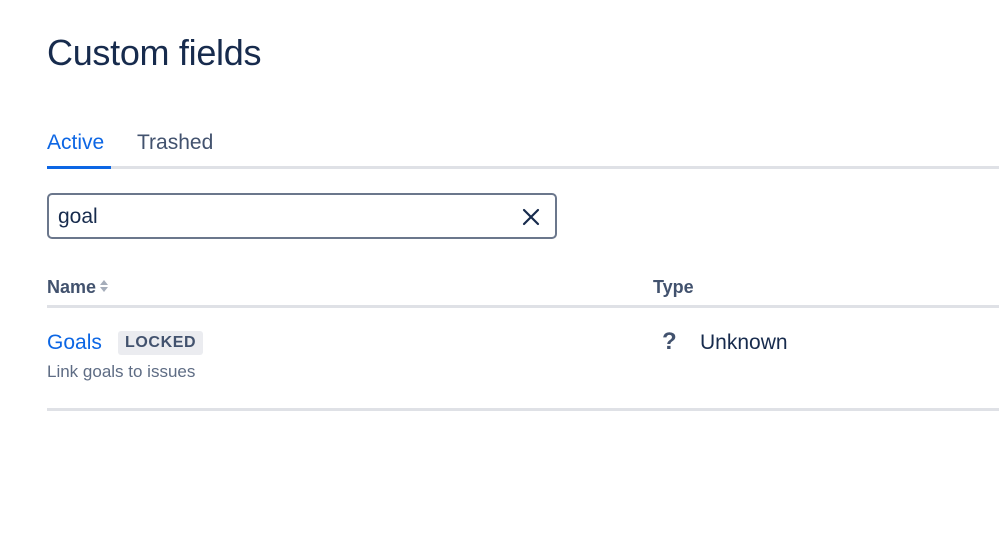 Image resolution: width=999 pixels, height=550 pixels. What do you see at coordinates (523, 306) in the screenshot?
I see `table-header-divider` at bounding box center [523, 306].